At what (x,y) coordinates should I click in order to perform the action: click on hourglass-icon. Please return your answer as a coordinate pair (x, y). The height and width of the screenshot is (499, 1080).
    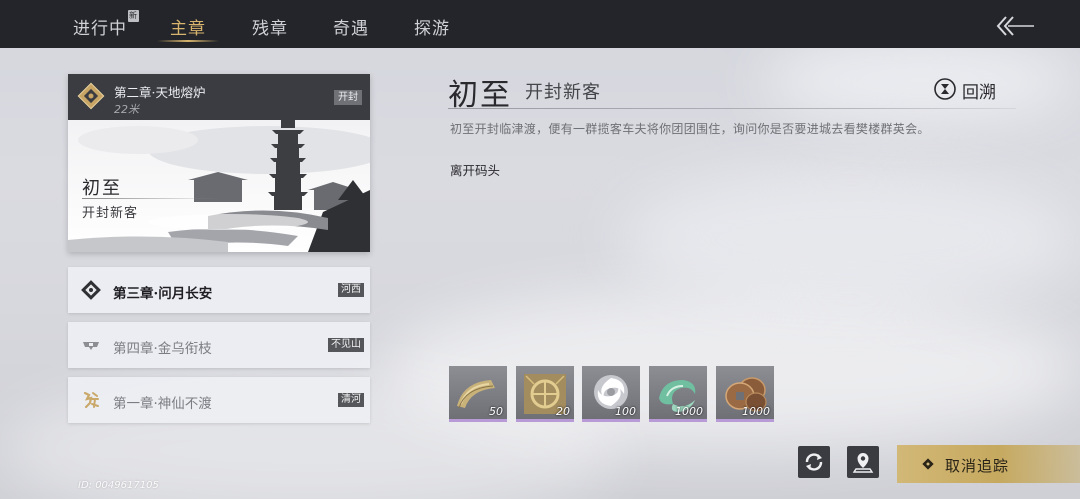
    Looking at the image, I should click on (945, 89).